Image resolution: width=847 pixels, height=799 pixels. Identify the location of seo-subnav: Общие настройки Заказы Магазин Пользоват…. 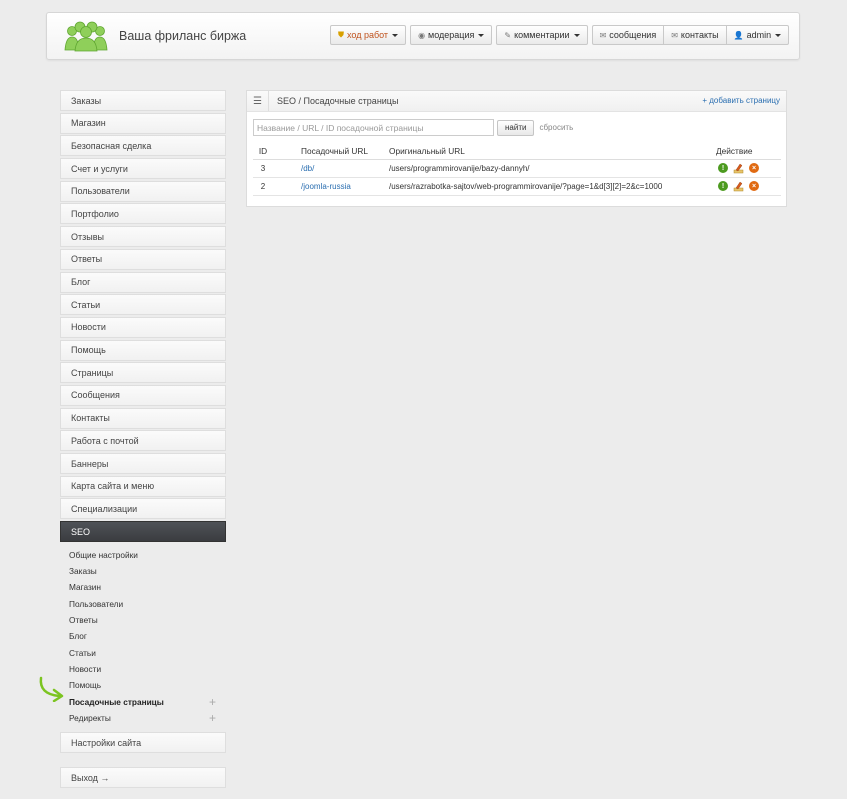
(143, 635).